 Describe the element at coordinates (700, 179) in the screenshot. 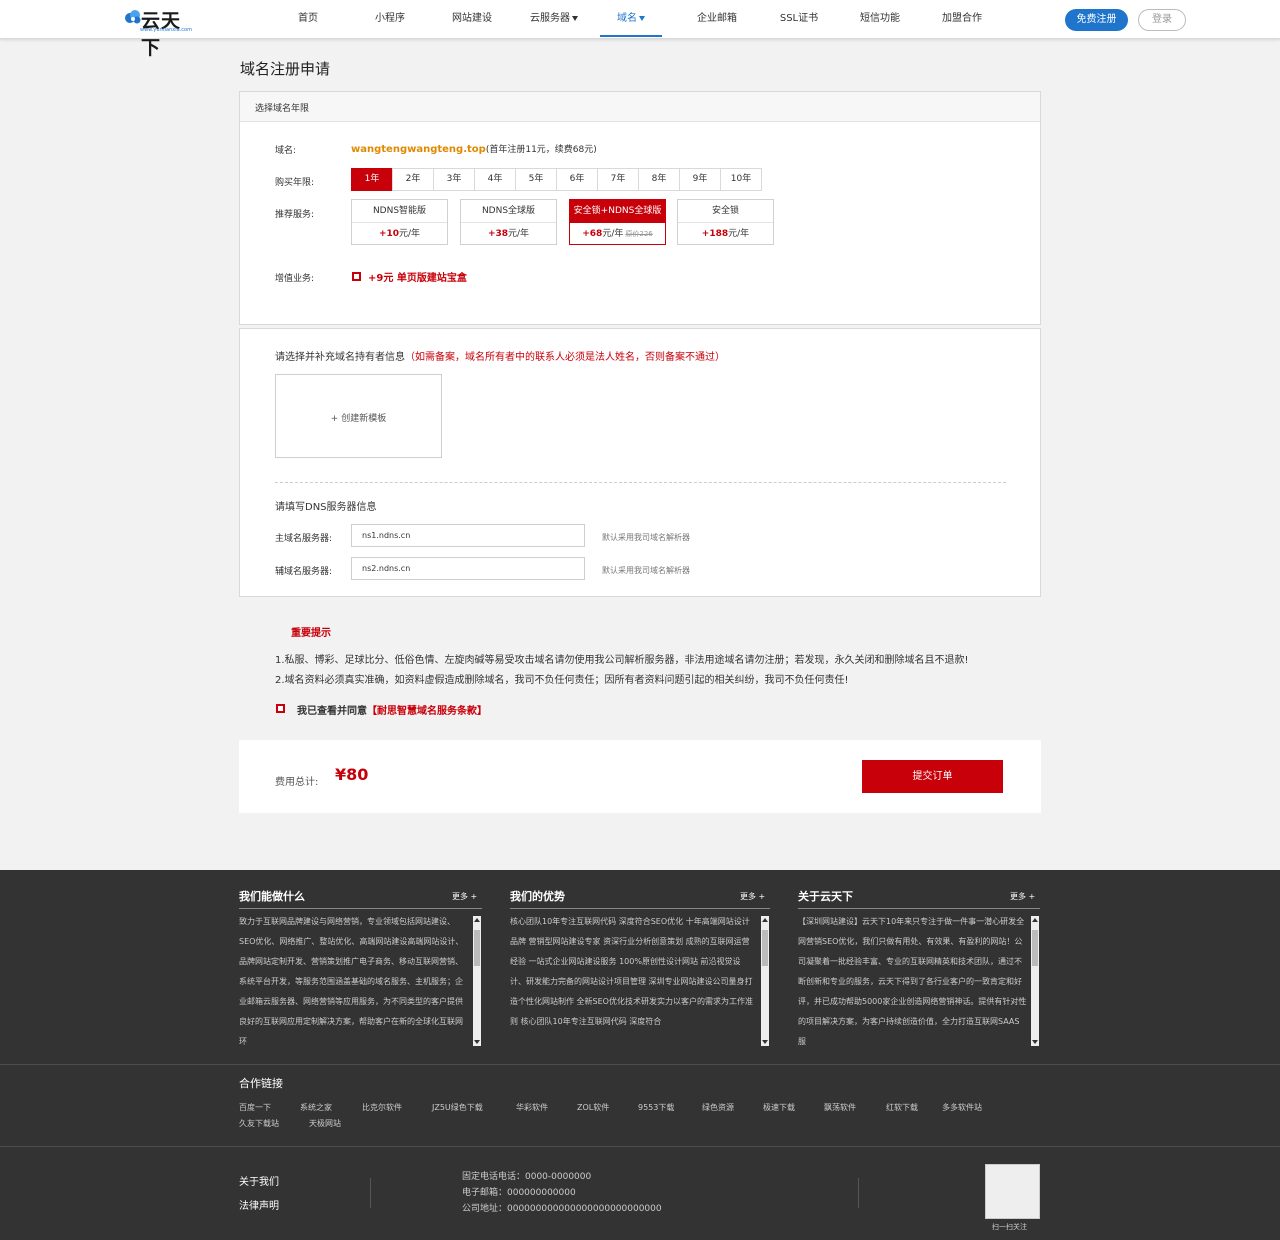

I see `year-option-9: 9年` at that location.